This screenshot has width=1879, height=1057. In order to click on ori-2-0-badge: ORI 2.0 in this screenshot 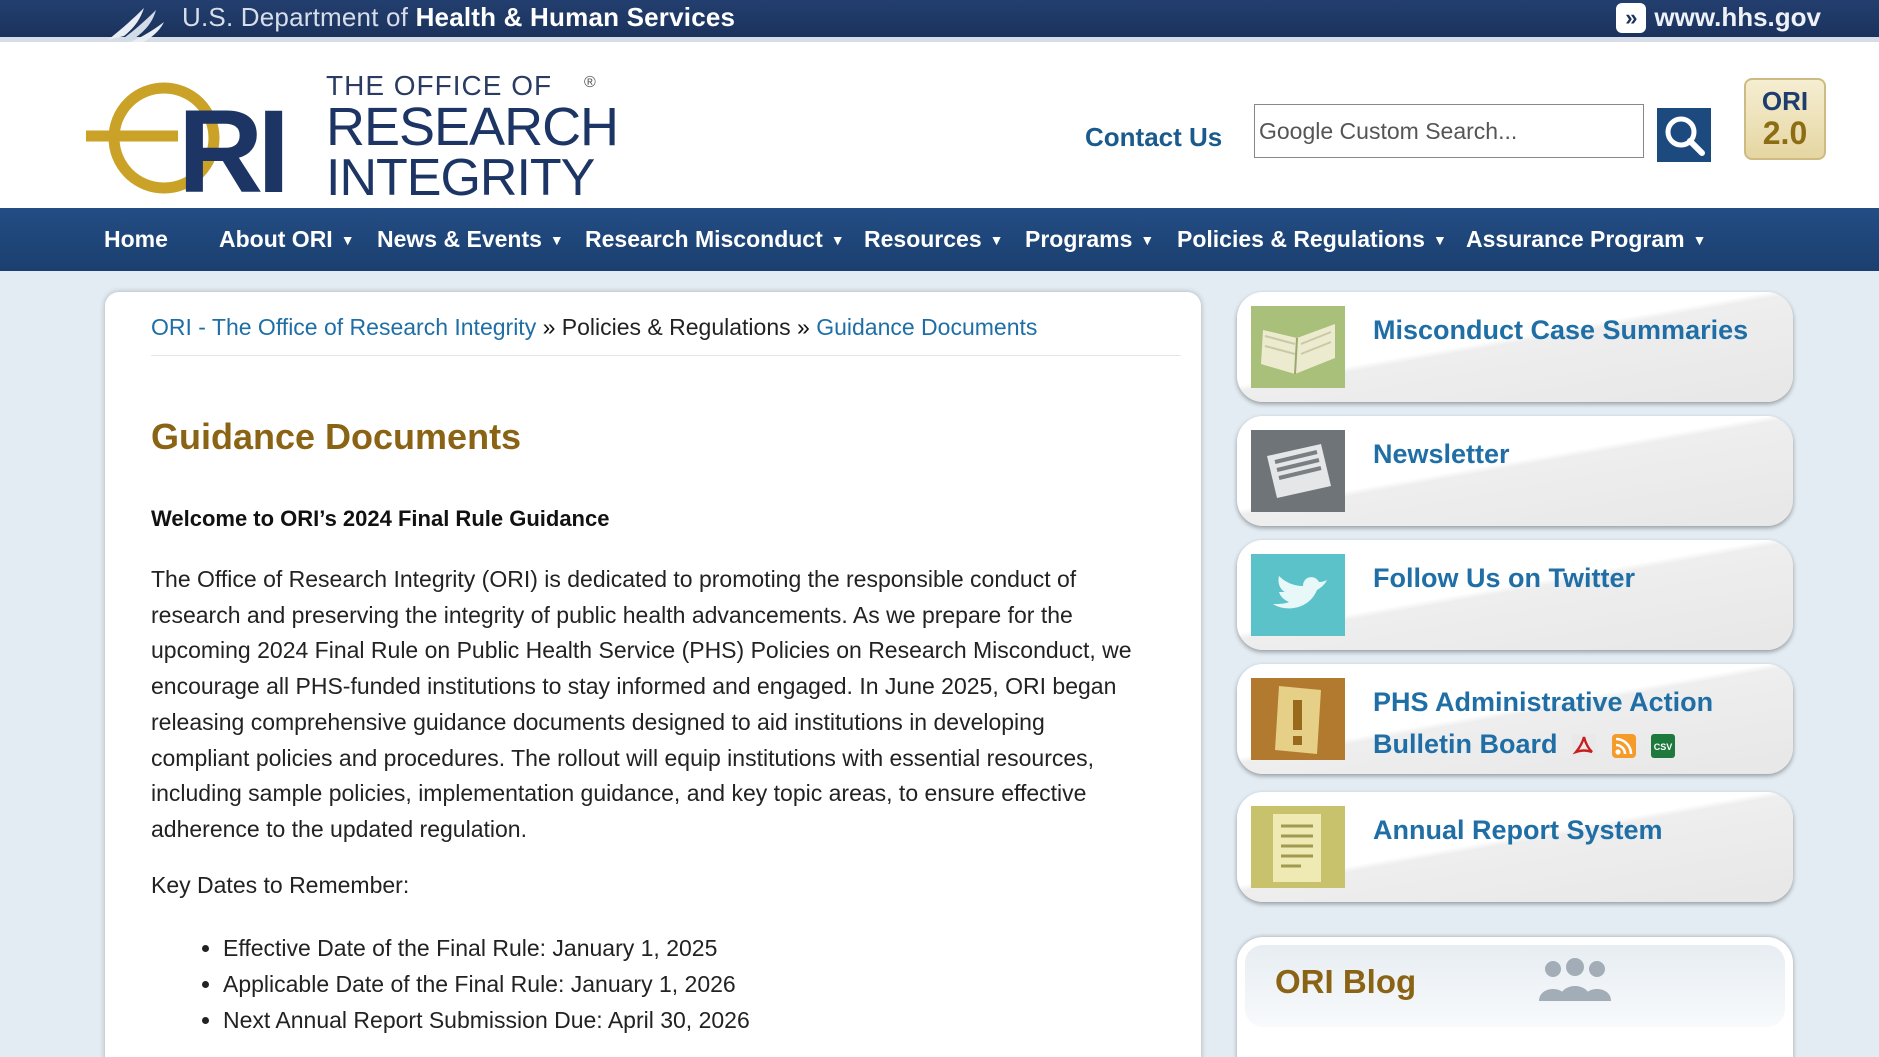, I will do `click(1785, 119)`.